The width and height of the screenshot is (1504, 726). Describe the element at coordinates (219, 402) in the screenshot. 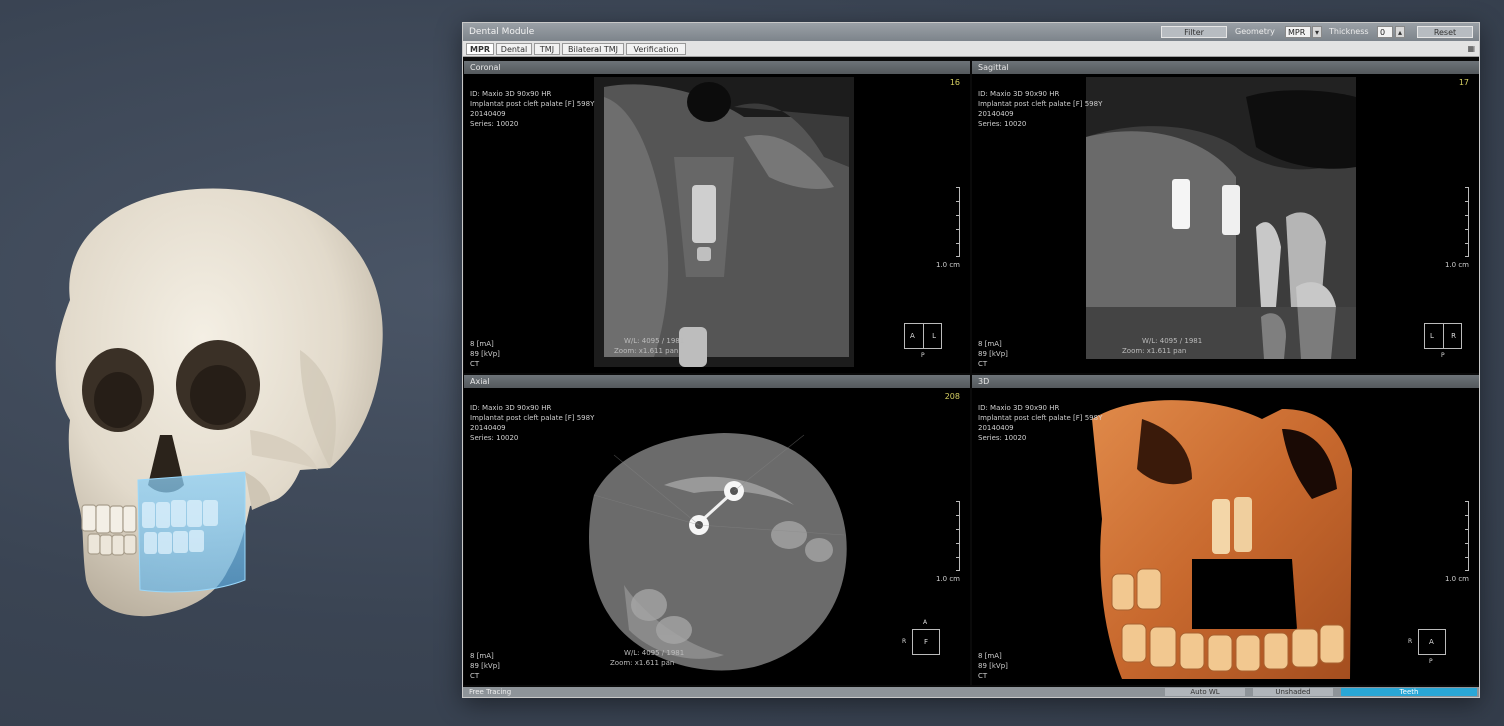

I see `skull-illustration` at that location.